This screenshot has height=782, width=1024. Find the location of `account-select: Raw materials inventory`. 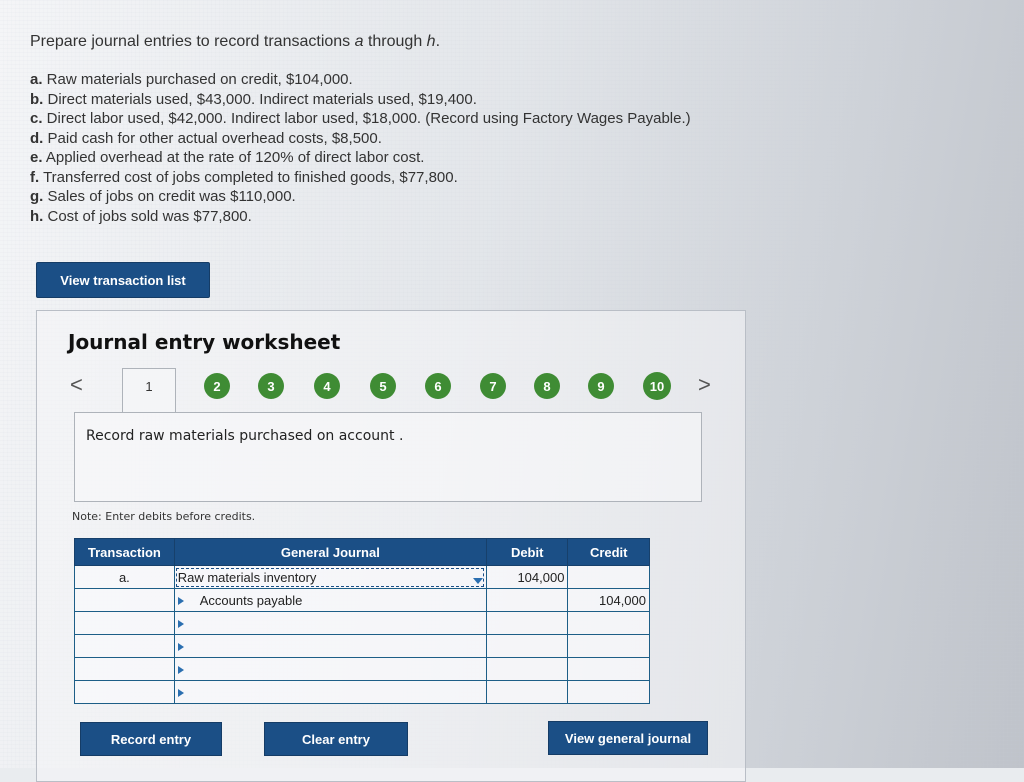

account-select: Raw materials inventory is located at coordinates (330, 577).